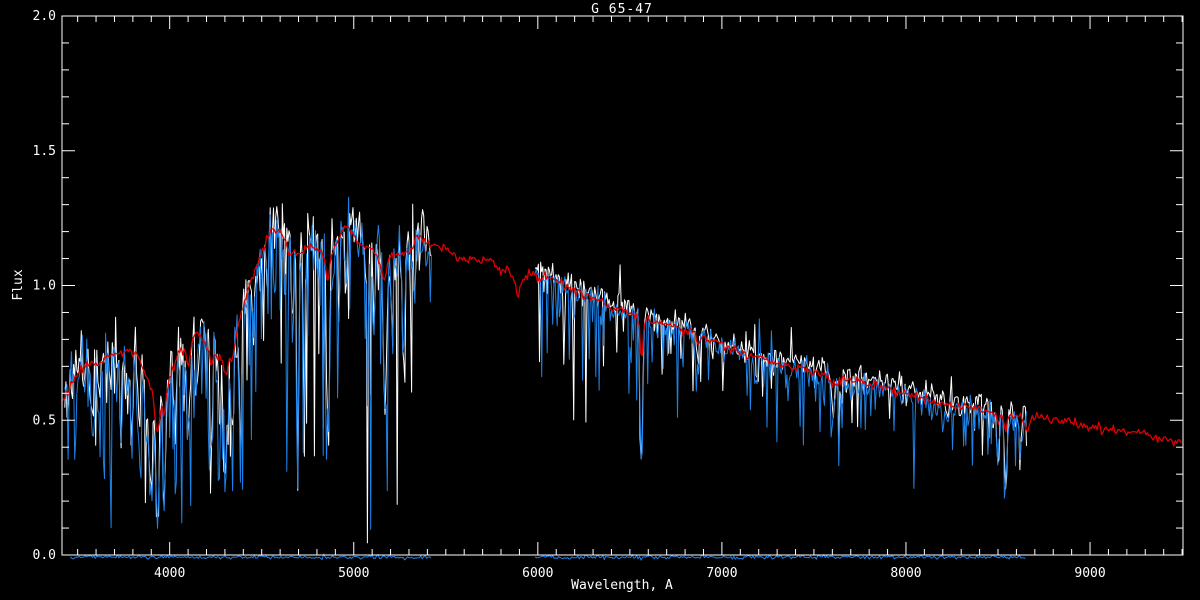 The height and width of the screenshot is (600, 1200). Describe the element at coordinates (44, 16) in the screenshot. I see `y-tick-label-2.0: 2.0` at that location.